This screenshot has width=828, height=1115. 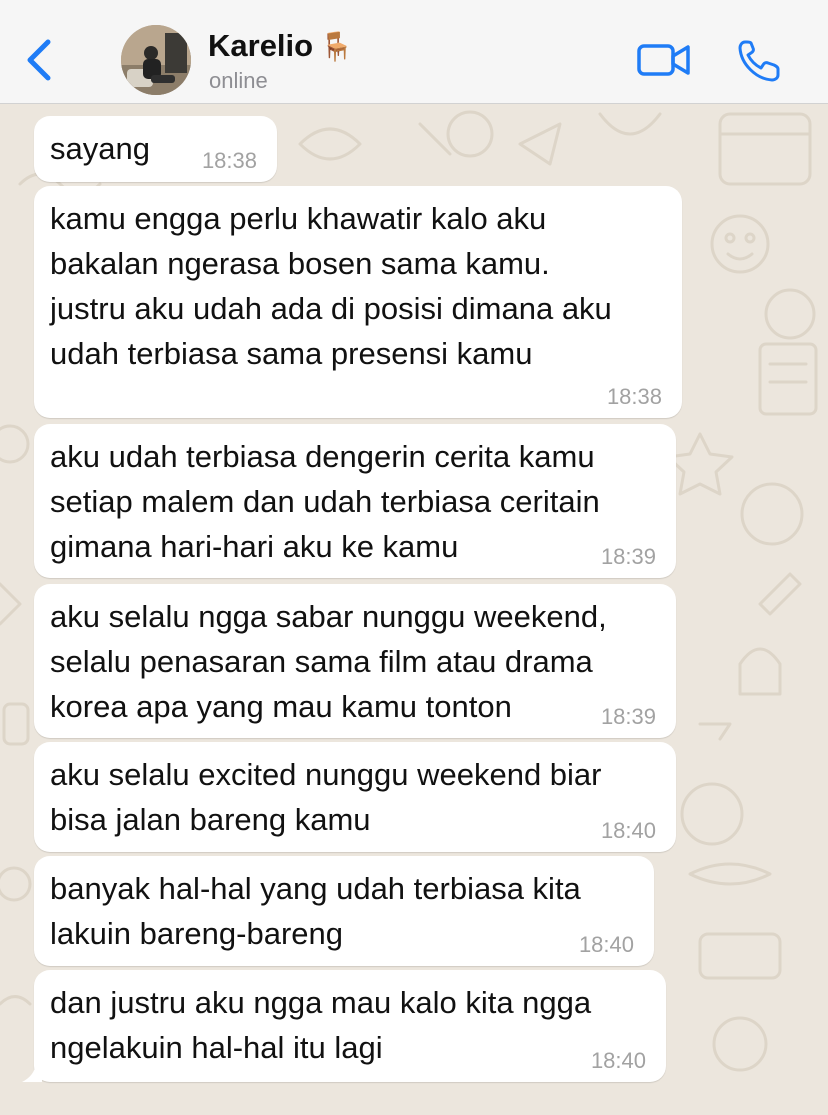 I want to click on avatar, so click(x=156, y=60).